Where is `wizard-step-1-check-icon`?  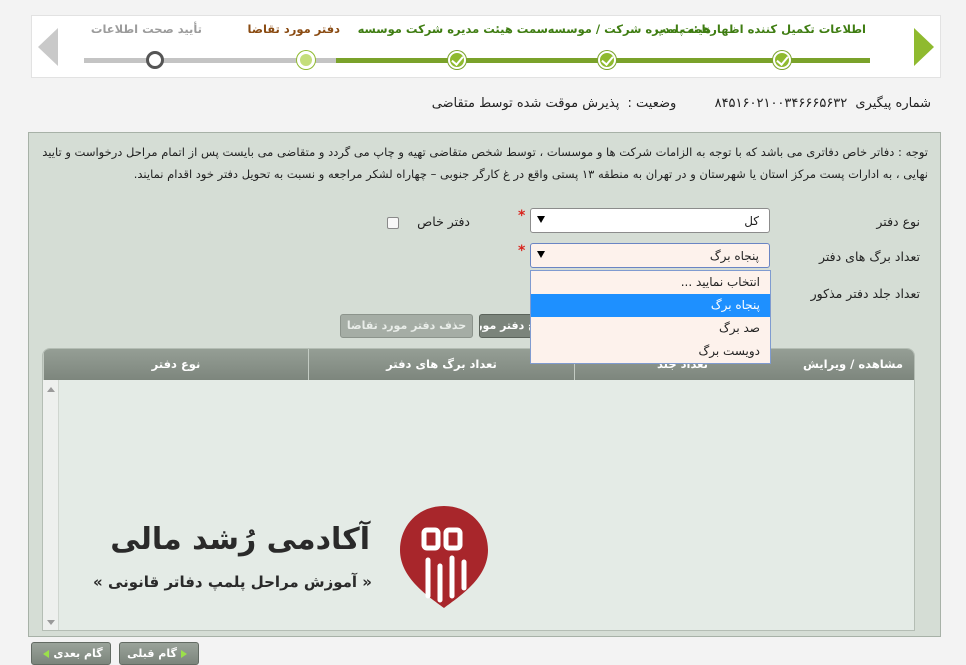 wizard-step-1-check-icon is located at coordinates (782, 60).